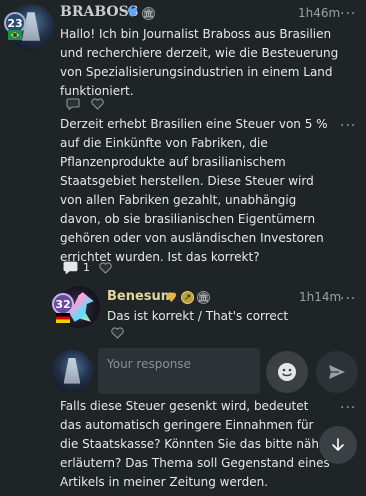 This screenshot has height=496, width=366. I want to click on scroll-down-button, so click(338, 445).